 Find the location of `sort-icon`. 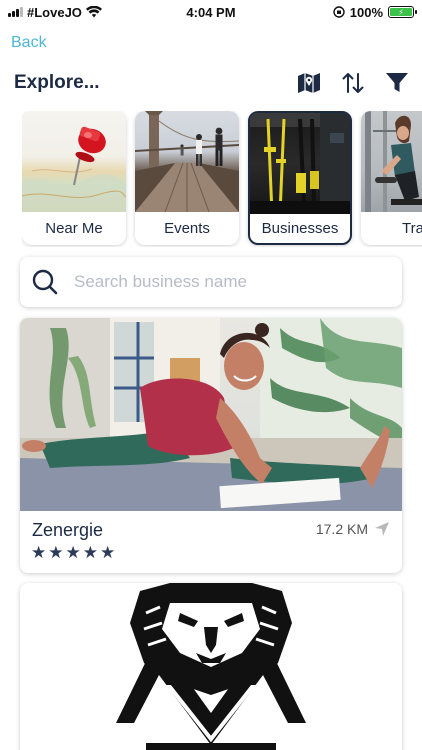

sort-icon is located at coordinates (353, 83).